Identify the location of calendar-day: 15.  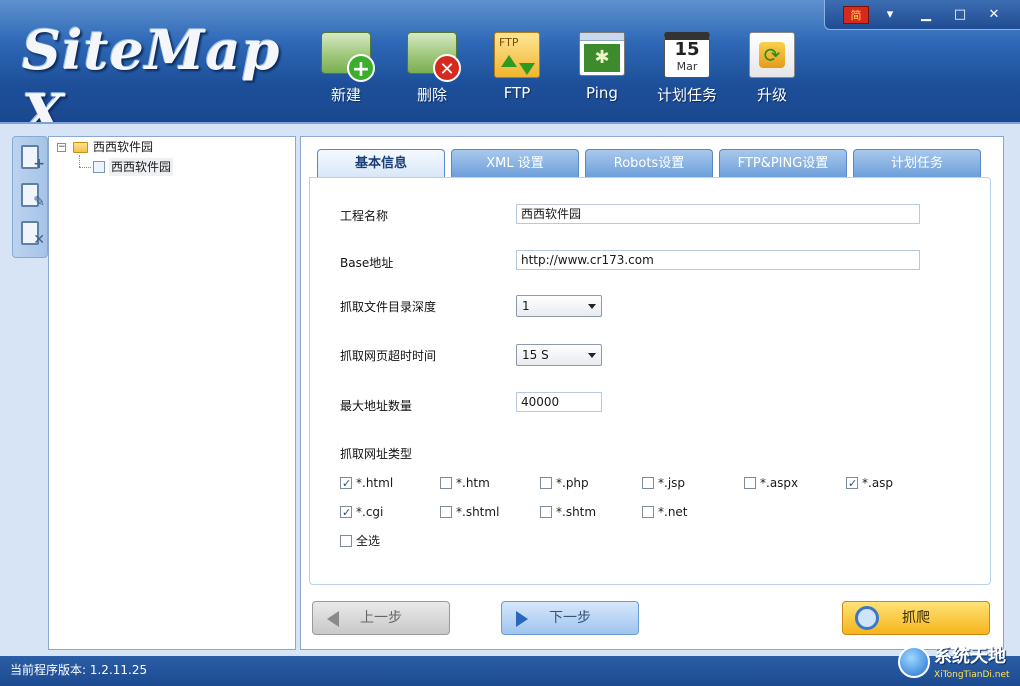
(687, 49).